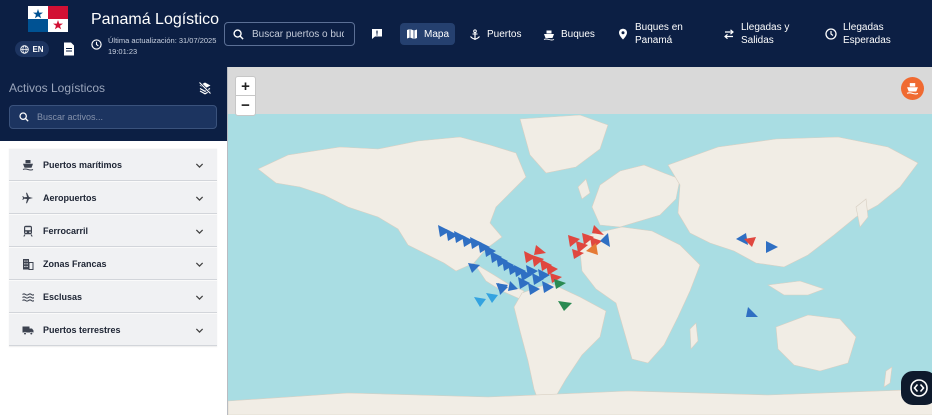 Image resolution: width=932 pixels, height=415 pixels. What do you see at coordinates (863, 27) in the screenshot?
I see `nav-expected-line1: Llegadas` at bounding box center [863, 27].